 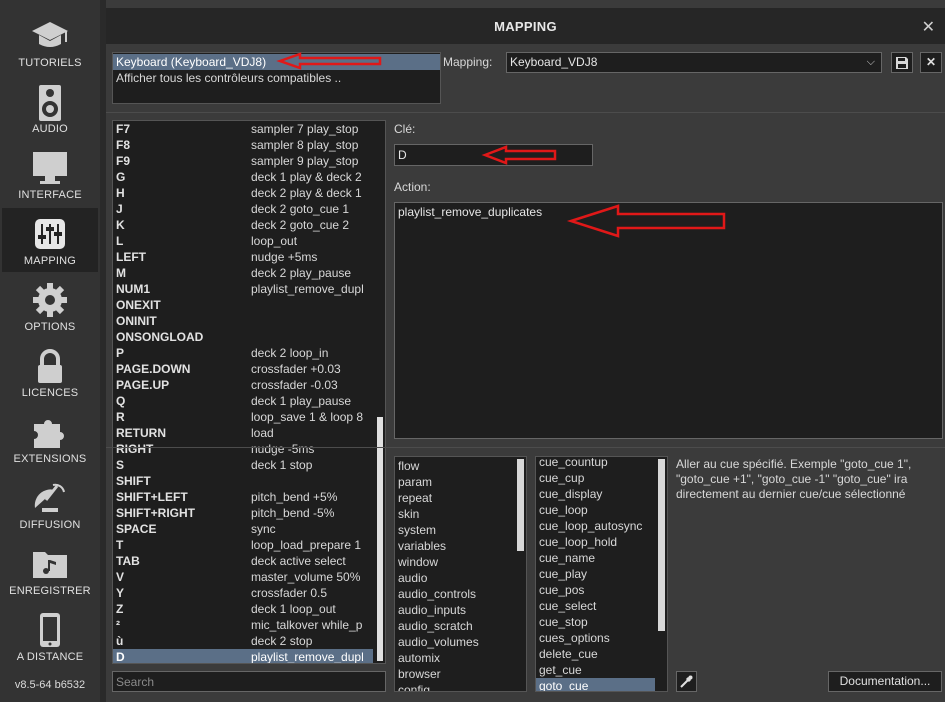 I want to click on keylist-row: ONINIT, so click(x=243, y=321).